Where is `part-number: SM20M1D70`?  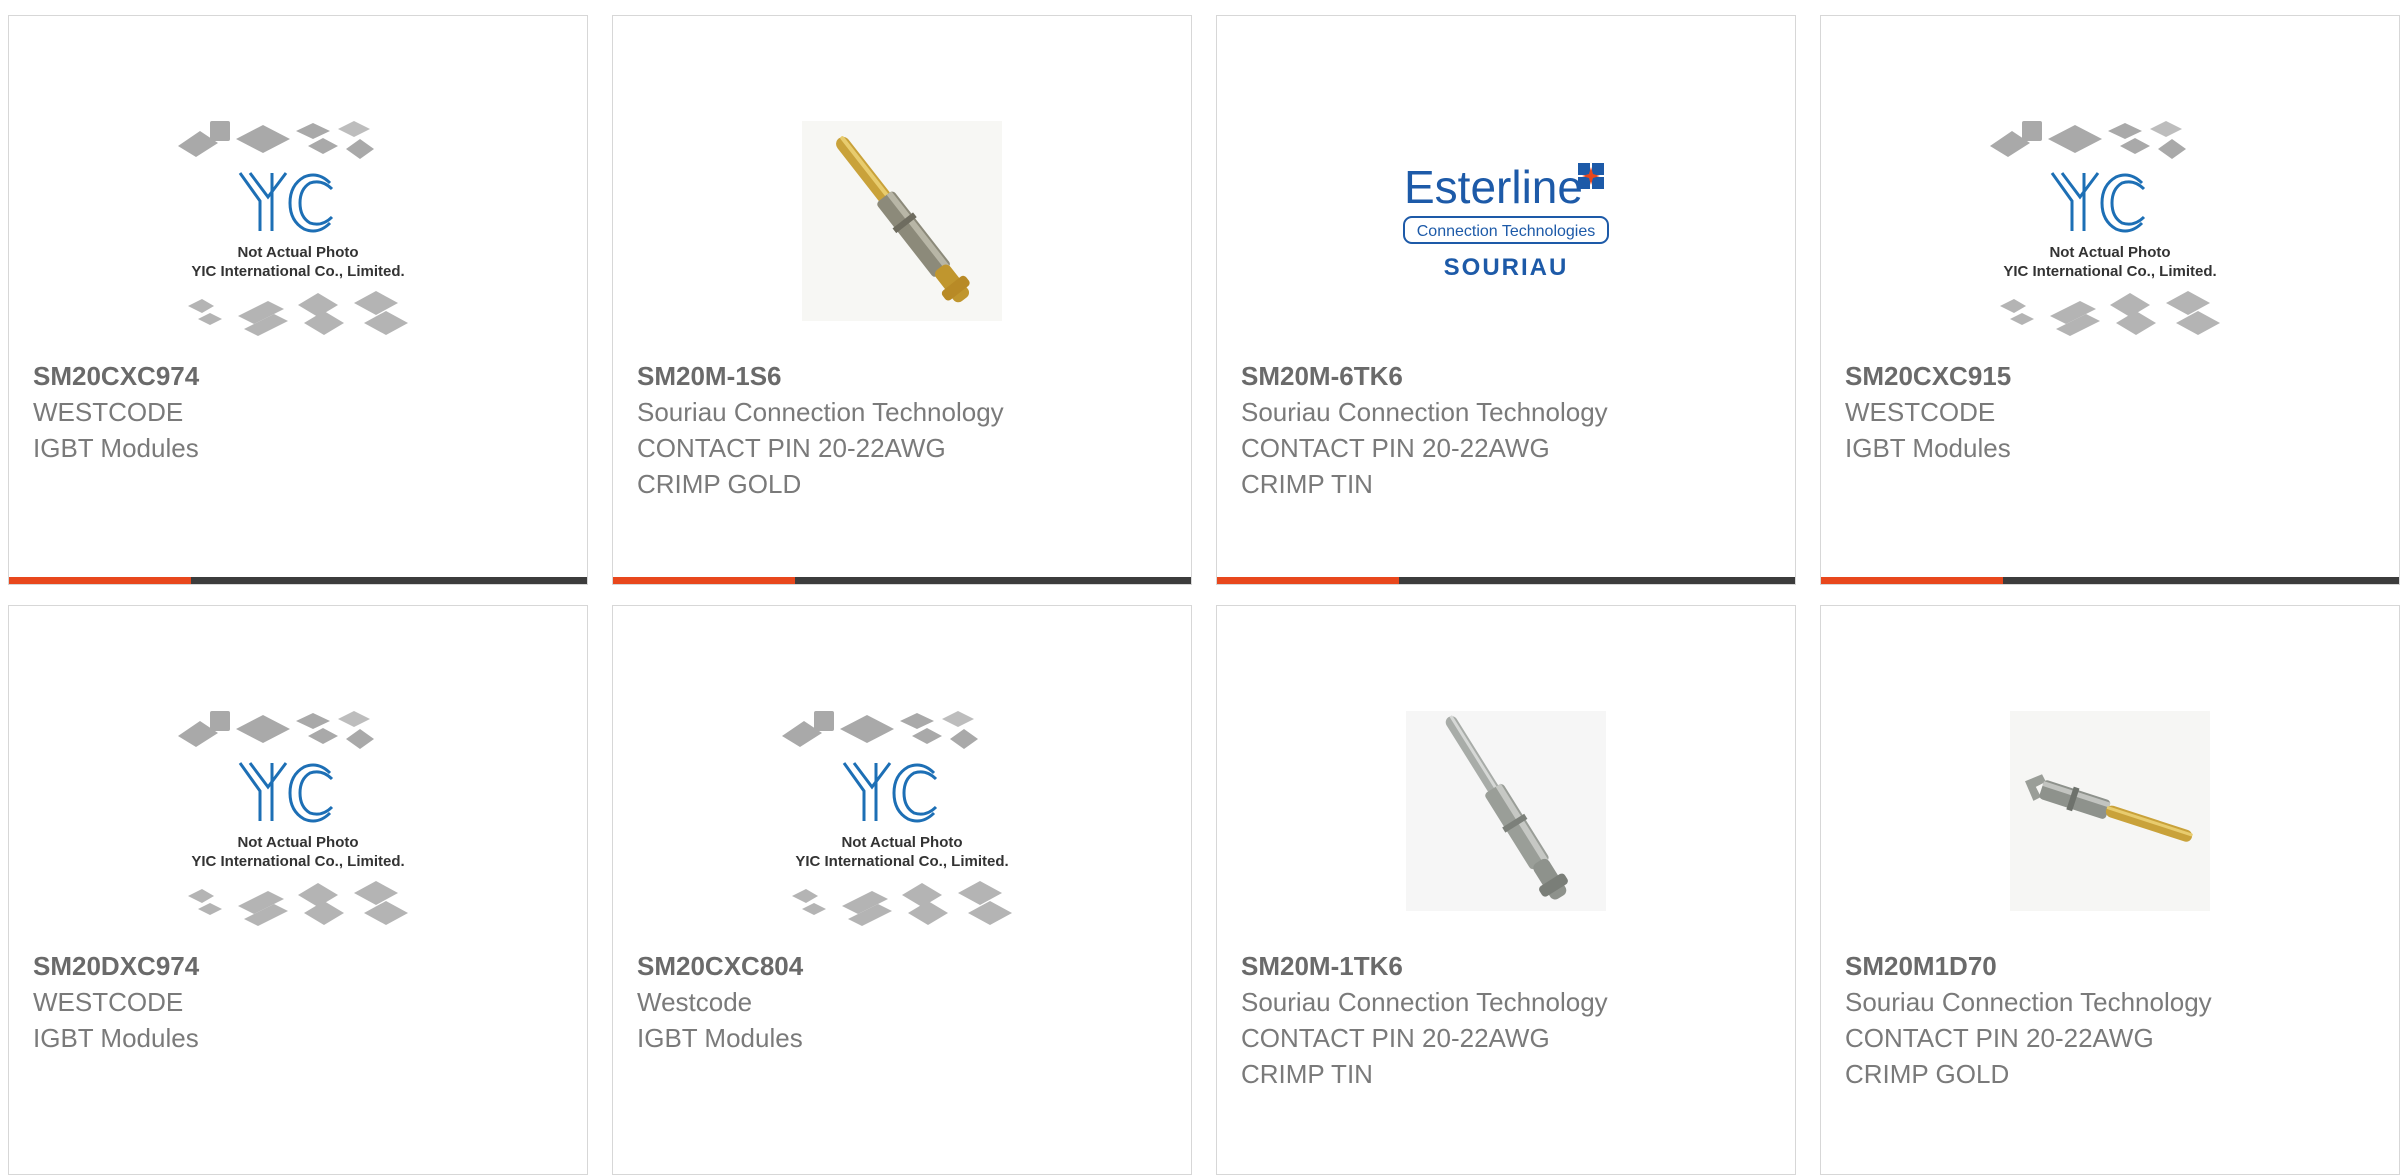
part-number: SM20M1D70 is located at coordinates (2112, 966).